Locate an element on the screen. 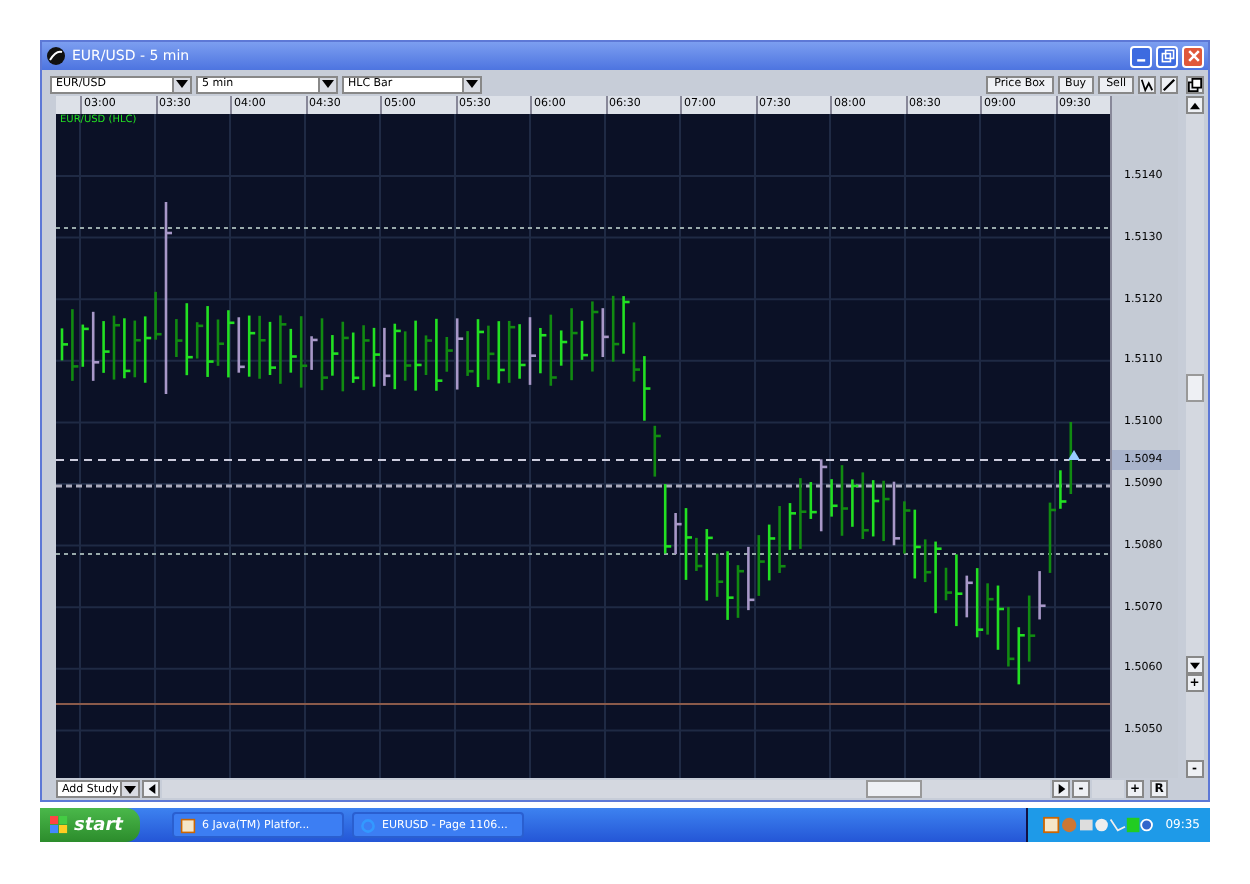 The width and height of the screenshot is (1250, 884). restore-button is located at coordinates (1167, 56).